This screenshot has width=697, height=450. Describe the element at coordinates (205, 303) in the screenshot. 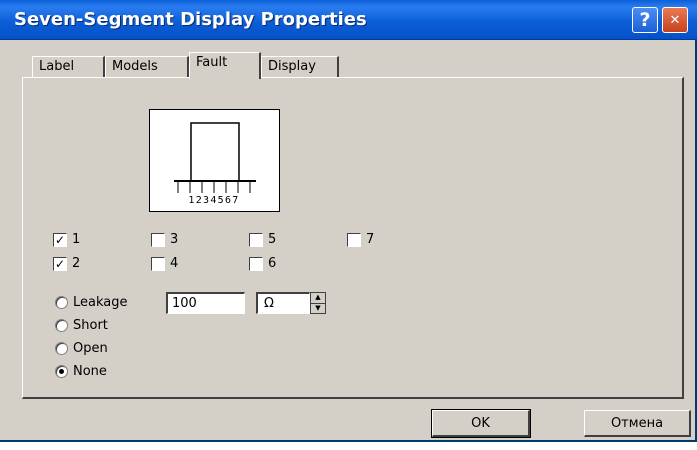

I see `leakage-value-input: 100` at that location.